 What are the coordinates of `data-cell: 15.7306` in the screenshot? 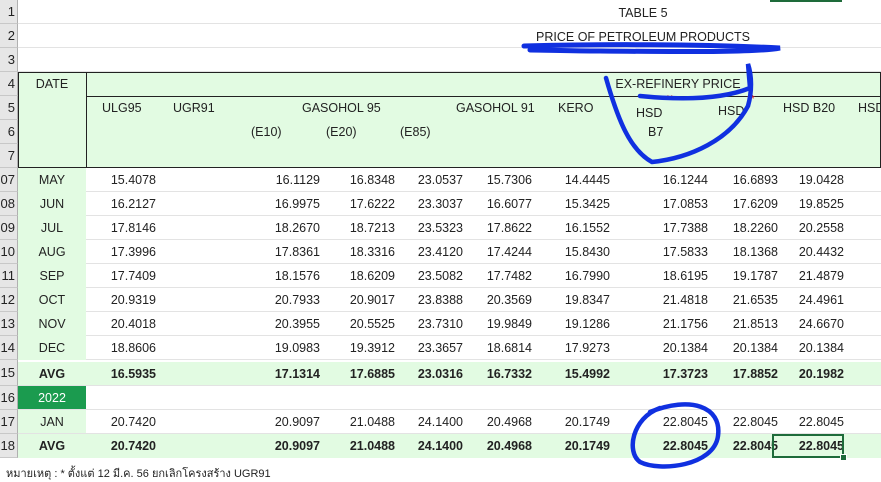 It's located at (497, 180).